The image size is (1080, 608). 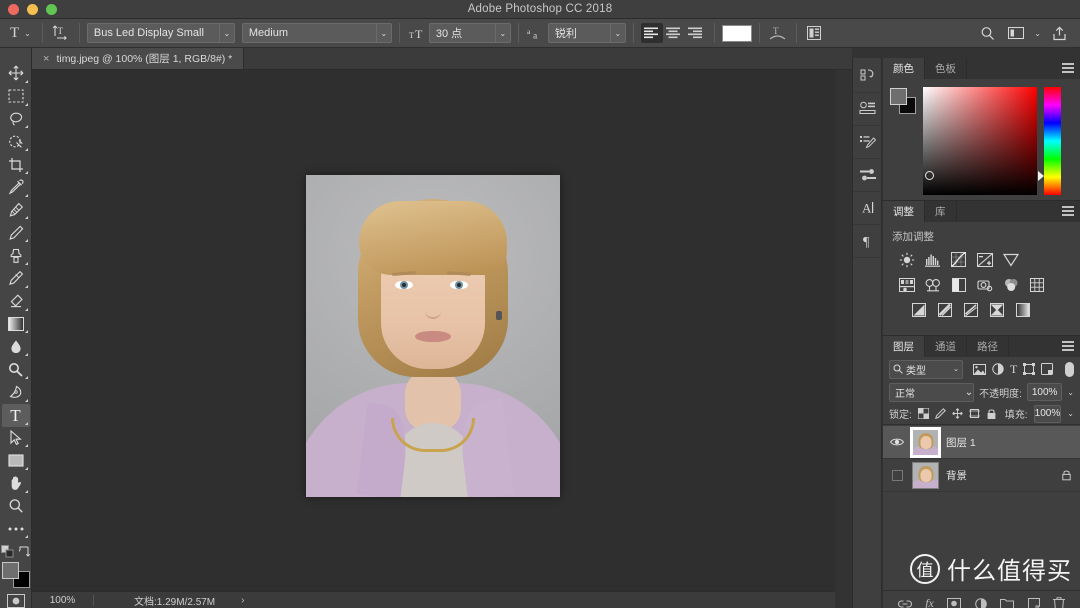 What do you see at coordinates (940, 413) in the screenshot?
I see `lock-image-pixels-icon` at bounding box center [940, 413].